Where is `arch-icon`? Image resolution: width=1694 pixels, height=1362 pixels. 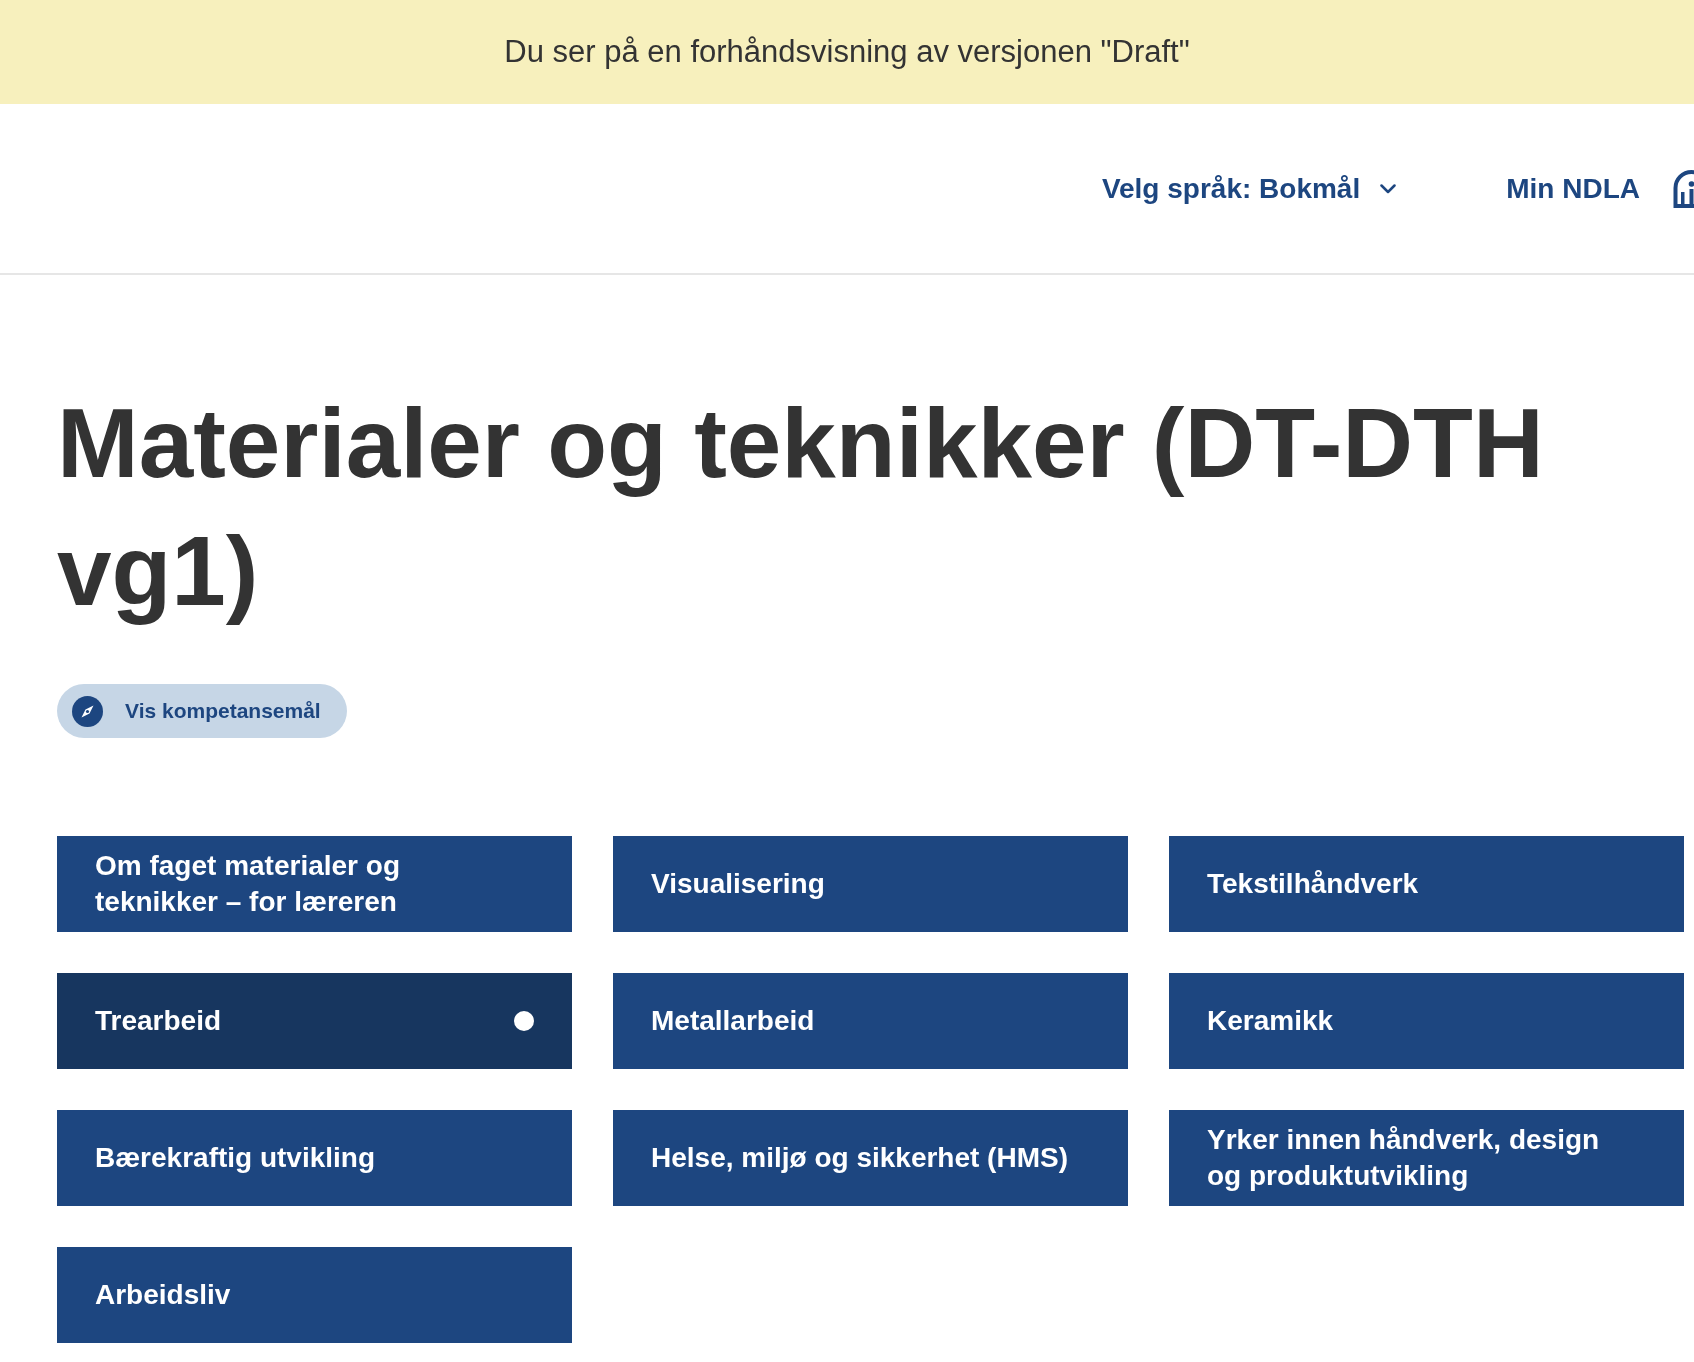
arch-icon is located at coordinates (1683, 188).